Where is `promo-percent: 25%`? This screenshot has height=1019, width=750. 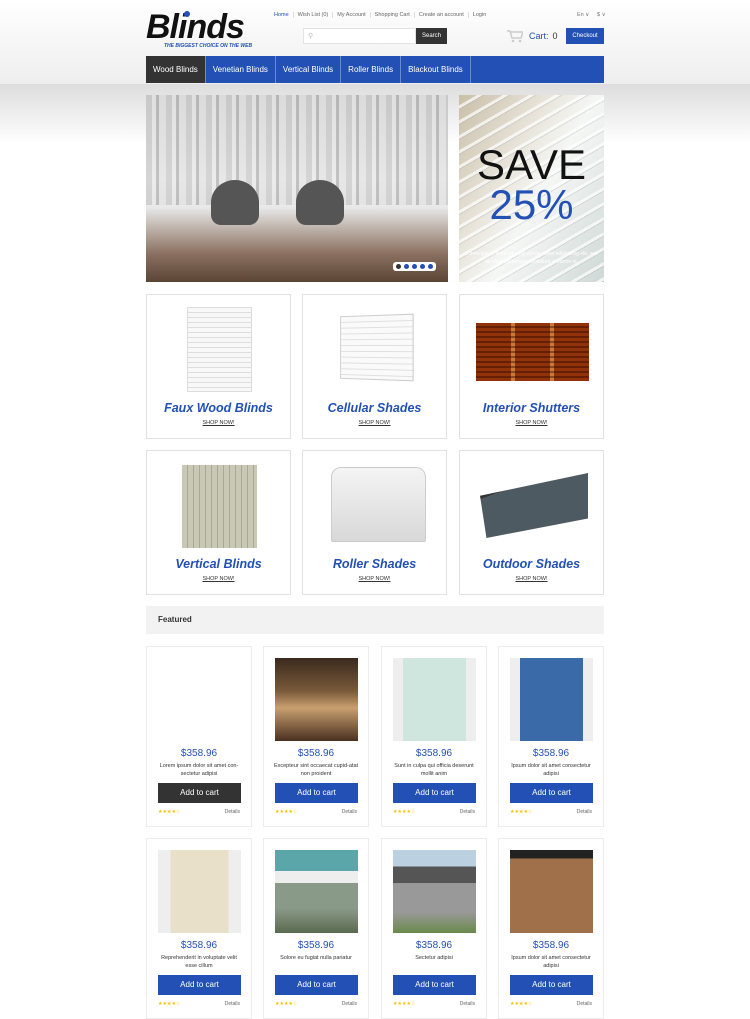 promo-percent: 25% is located at coordinates (531, 204).